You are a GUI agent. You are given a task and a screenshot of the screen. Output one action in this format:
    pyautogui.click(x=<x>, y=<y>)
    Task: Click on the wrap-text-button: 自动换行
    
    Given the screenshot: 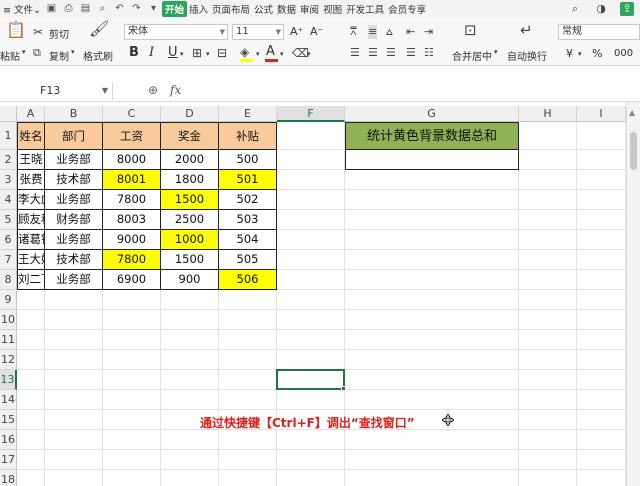 What is the action you would take?
    pyautogui.click(x=527, y=55)
    